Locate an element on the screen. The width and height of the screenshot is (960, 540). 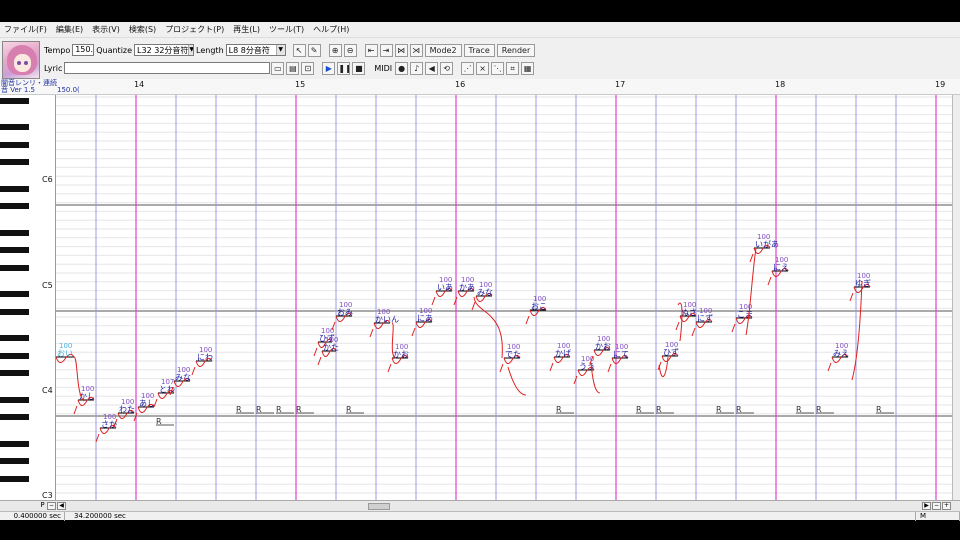
scroll-right-icon: ▶ is located at coordinates (926, 506).